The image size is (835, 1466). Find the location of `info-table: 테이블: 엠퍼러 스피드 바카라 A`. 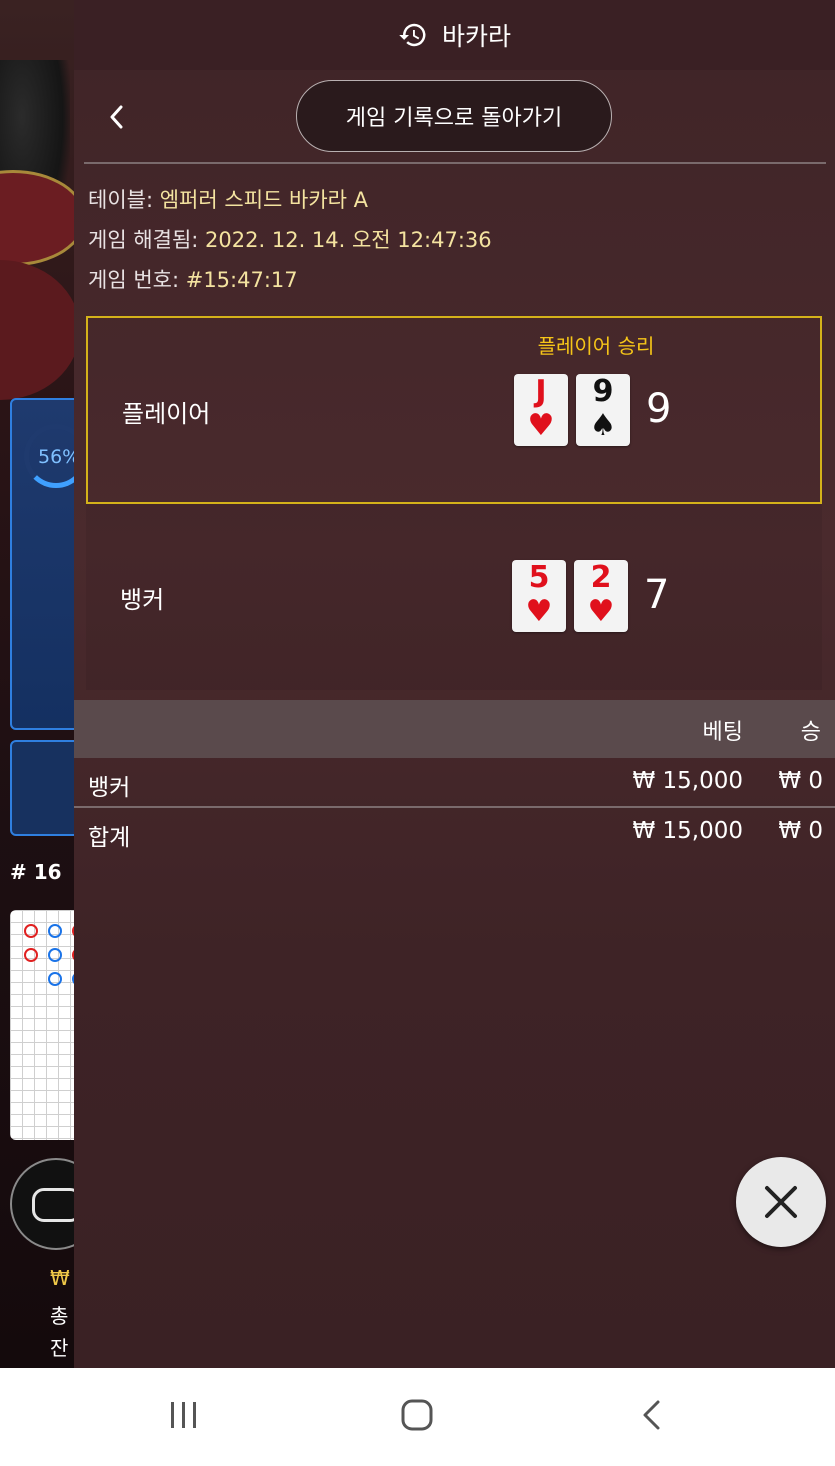

info-table: 테이블: 엠퍼러 스피드 바카라 A is located at coordinates (228, 199).